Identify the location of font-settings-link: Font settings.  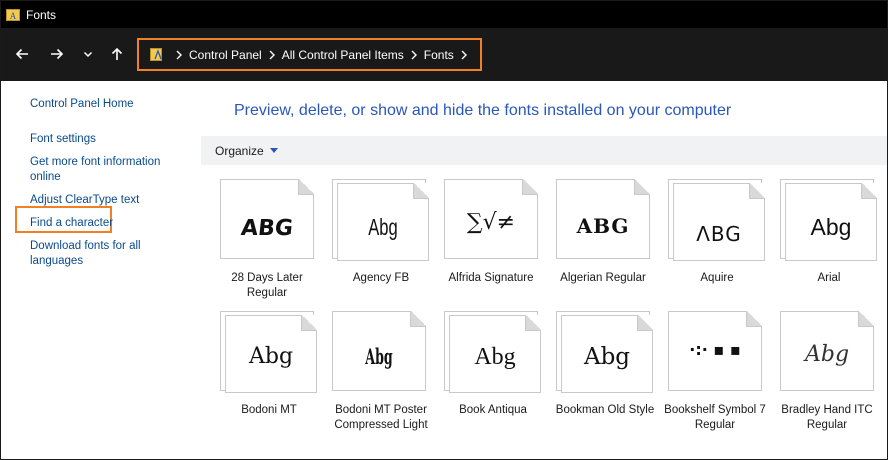
(110, 139).